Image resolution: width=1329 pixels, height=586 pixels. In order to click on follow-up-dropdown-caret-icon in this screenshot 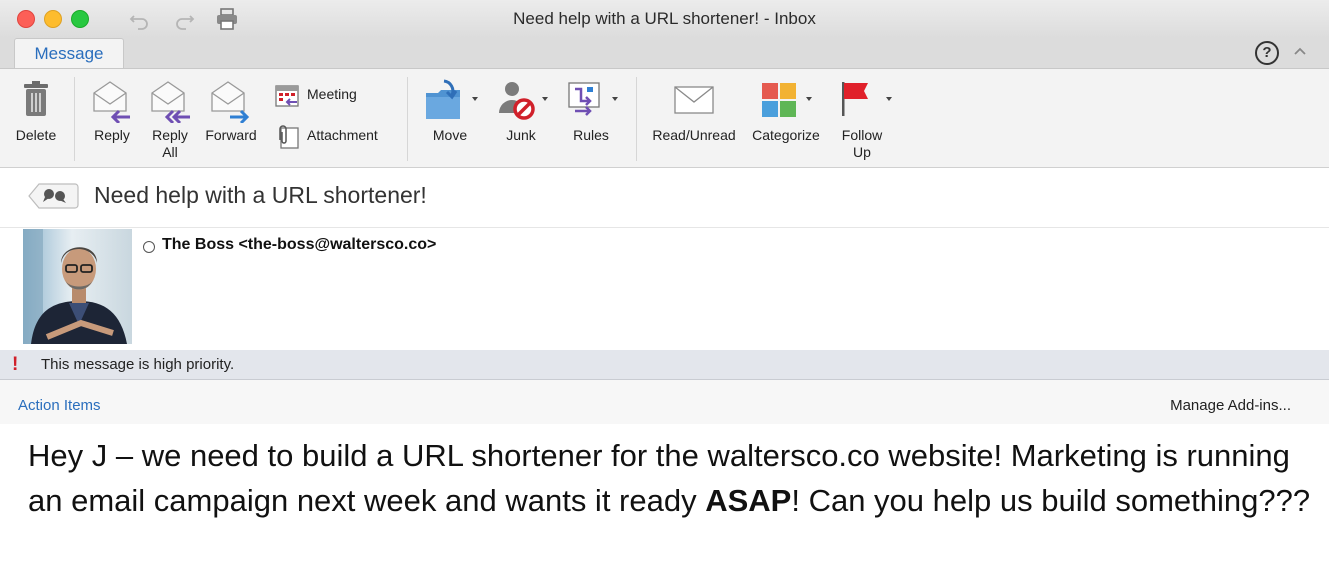, I will do `click(889, 99)`.